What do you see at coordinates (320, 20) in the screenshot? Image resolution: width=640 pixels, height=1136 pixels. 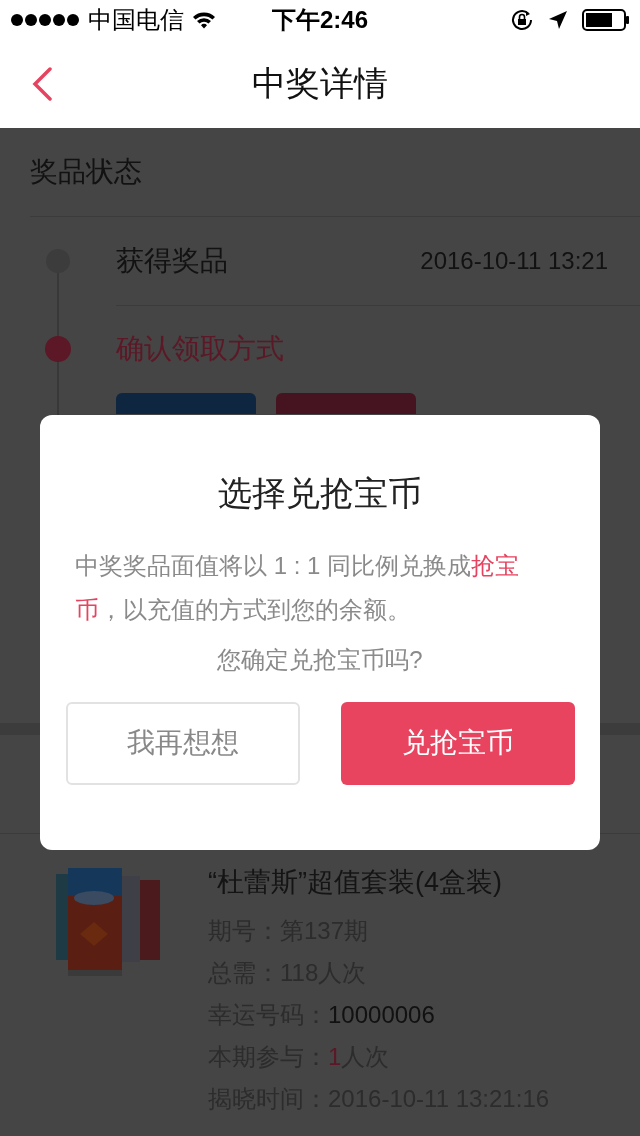 I see `clock-time: 下午2:46` at bounding box center [320, 20].